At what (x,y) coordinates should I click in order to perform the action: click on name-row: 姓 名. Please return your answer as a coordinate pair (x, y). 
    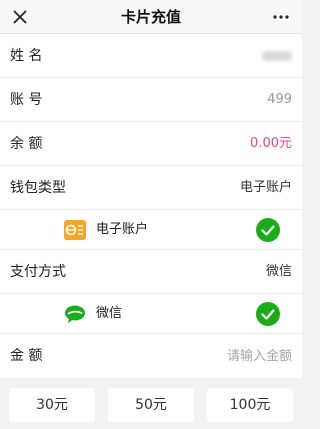
    Looking at the image, I should click on (151, 56).